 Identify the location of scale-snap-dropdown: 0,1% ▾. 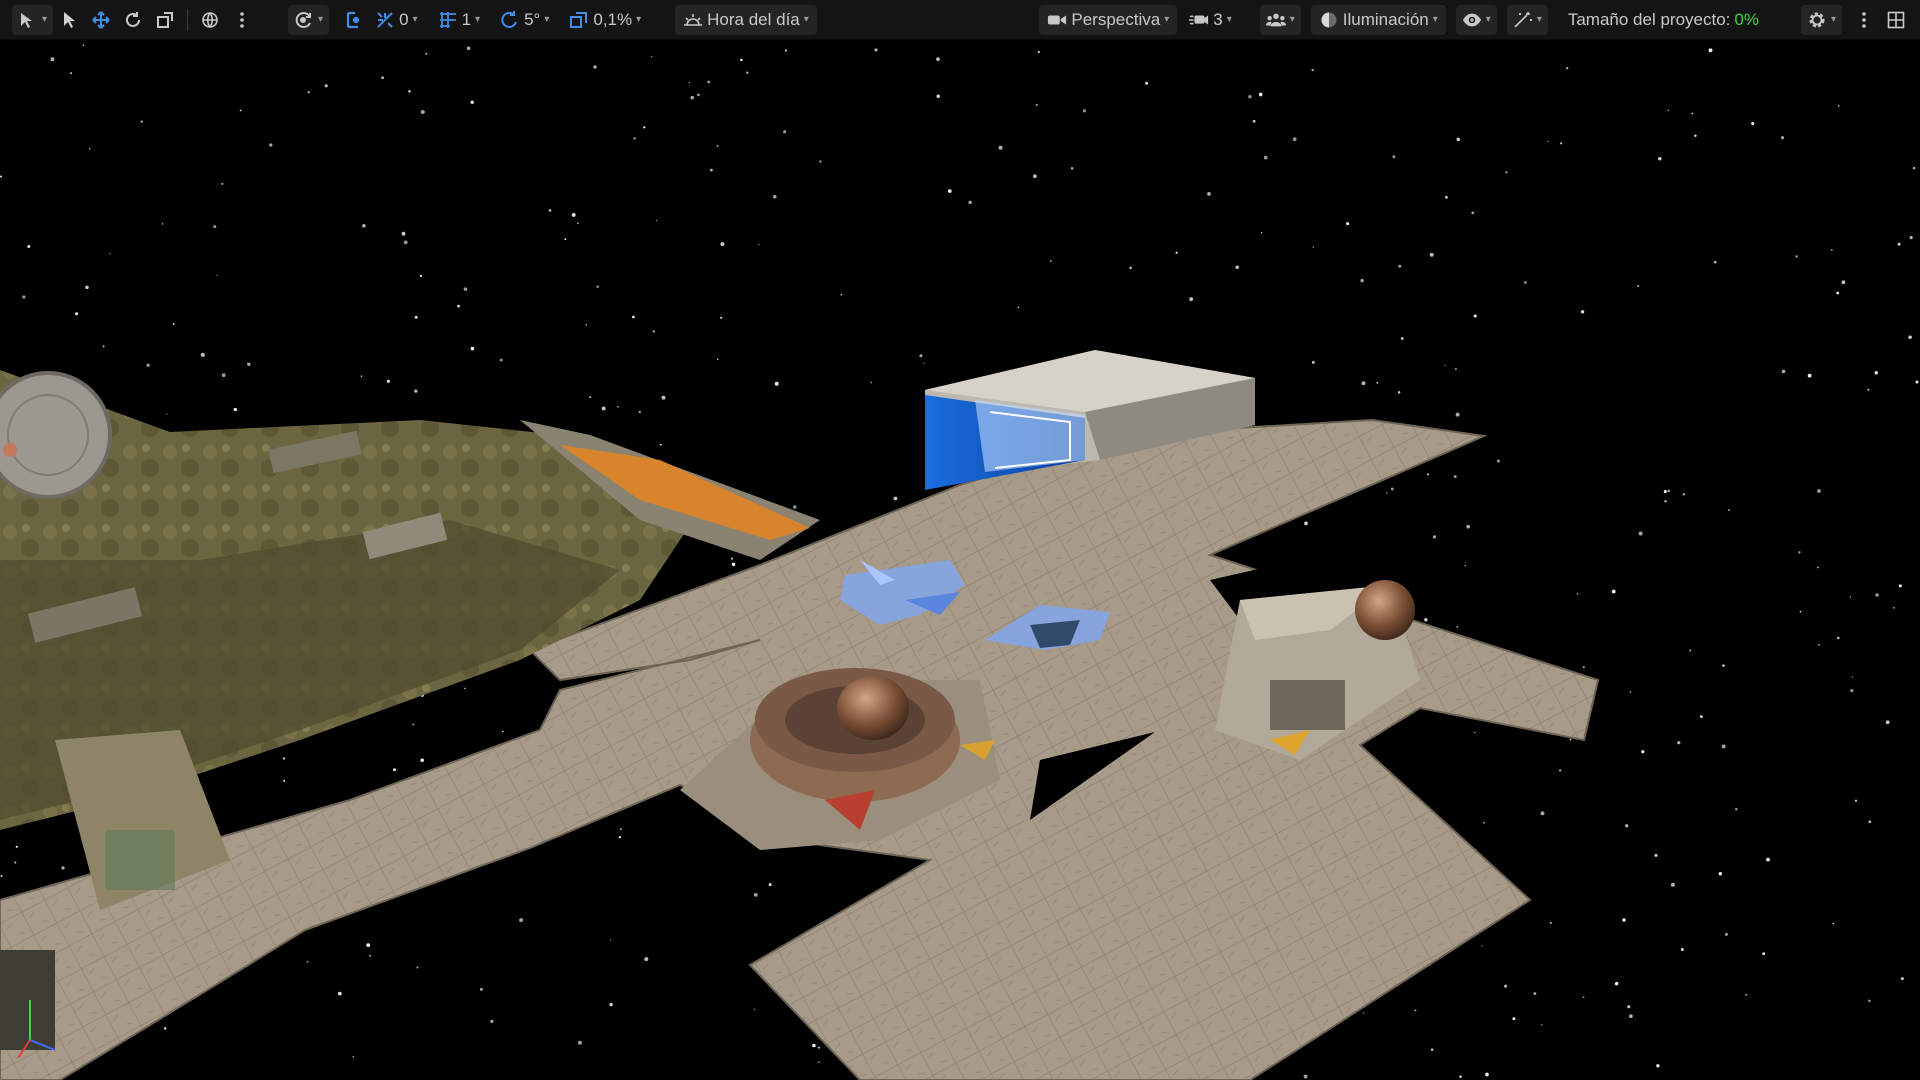
(605, 20).